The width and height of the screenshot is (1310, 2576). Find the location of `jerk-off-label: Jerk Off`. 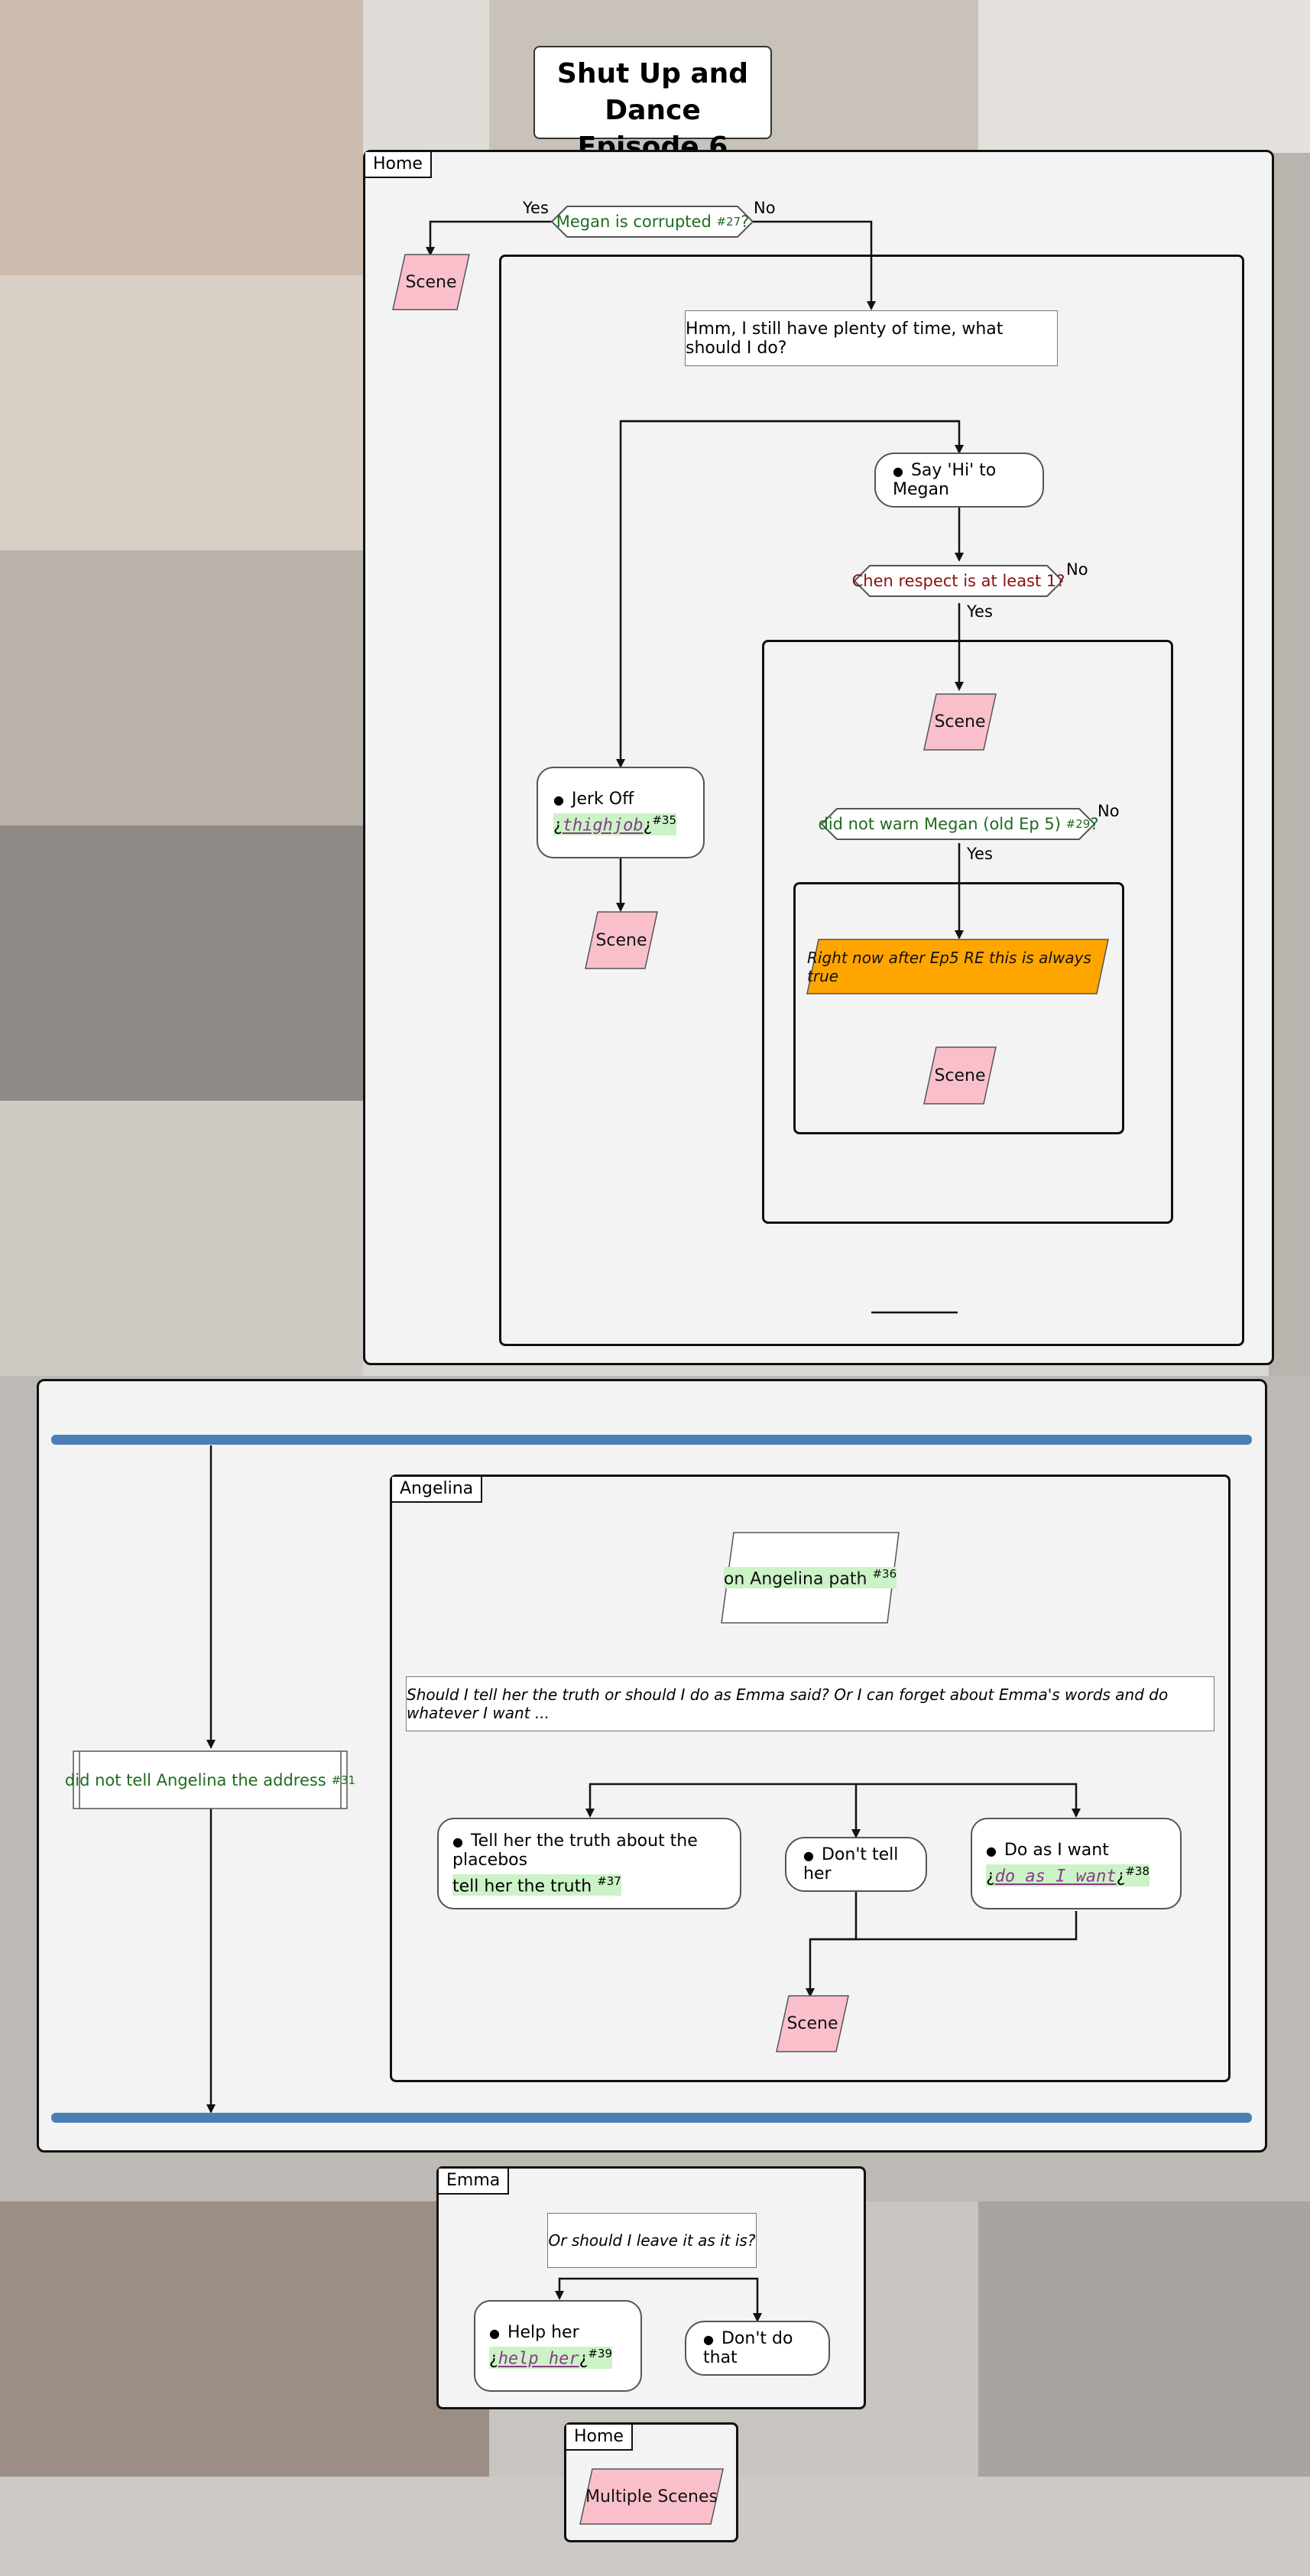

jerk-off-label: Jerk Off is located at coordinates (593, 799).